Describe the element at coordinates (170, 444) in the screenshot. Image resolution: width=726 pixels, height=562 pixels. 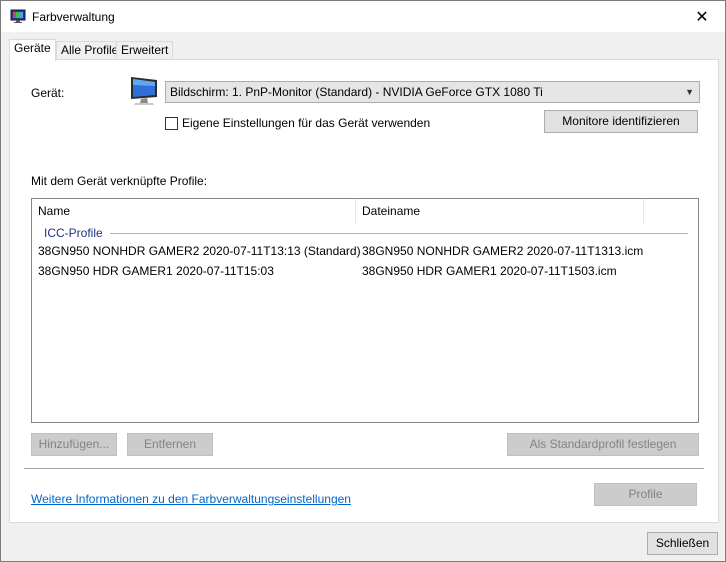
I see `remove-profile-button: Entfernen` at that location.